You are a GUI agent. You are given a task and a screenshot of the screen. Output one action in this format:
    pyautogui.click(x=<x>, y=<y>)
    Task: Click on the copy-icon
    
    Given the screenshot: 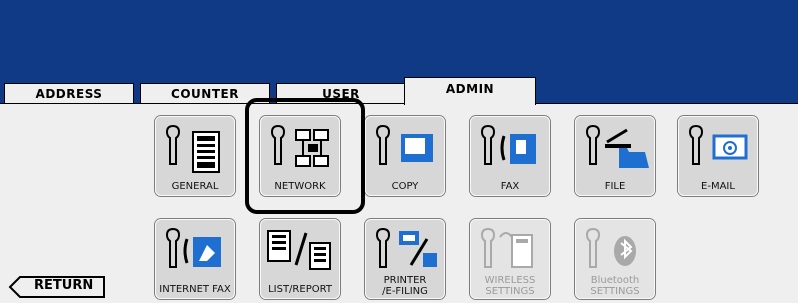 What is the action you would take?
    pyautogui.click(x=404, y=144)
    